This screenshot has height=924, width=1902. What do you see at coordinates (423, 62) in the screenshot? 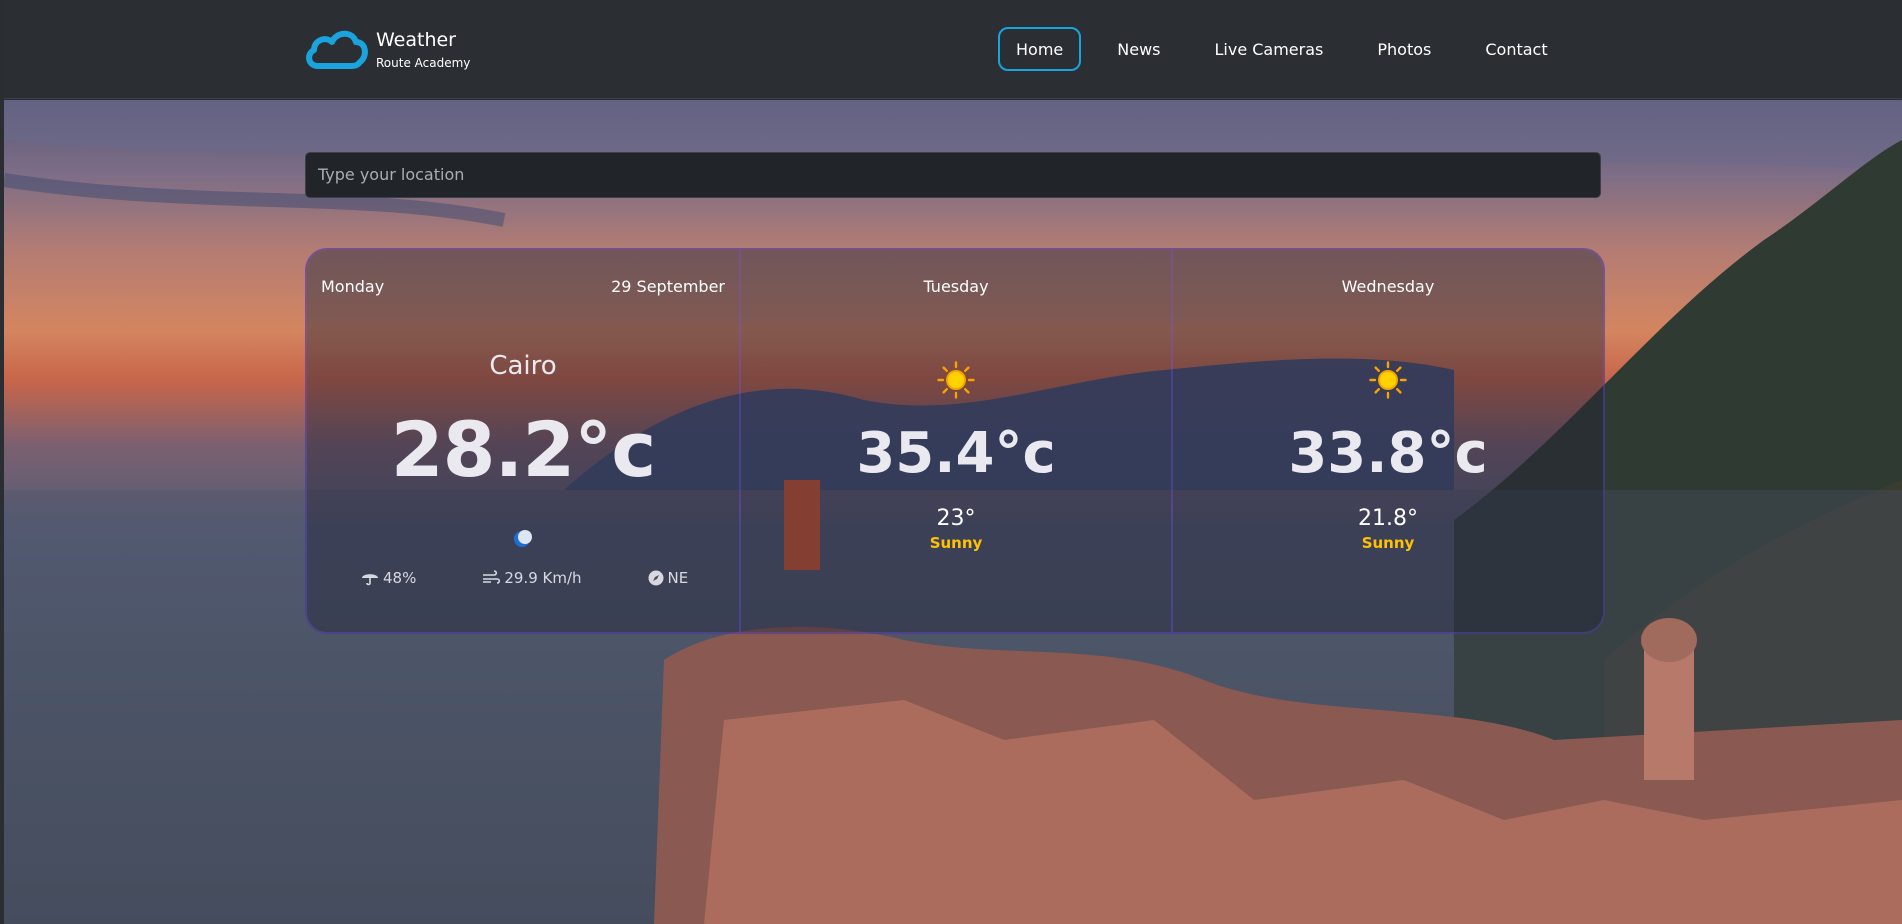
I see `brand-subtitle: Route Academy` at bounding box center [423, 62].